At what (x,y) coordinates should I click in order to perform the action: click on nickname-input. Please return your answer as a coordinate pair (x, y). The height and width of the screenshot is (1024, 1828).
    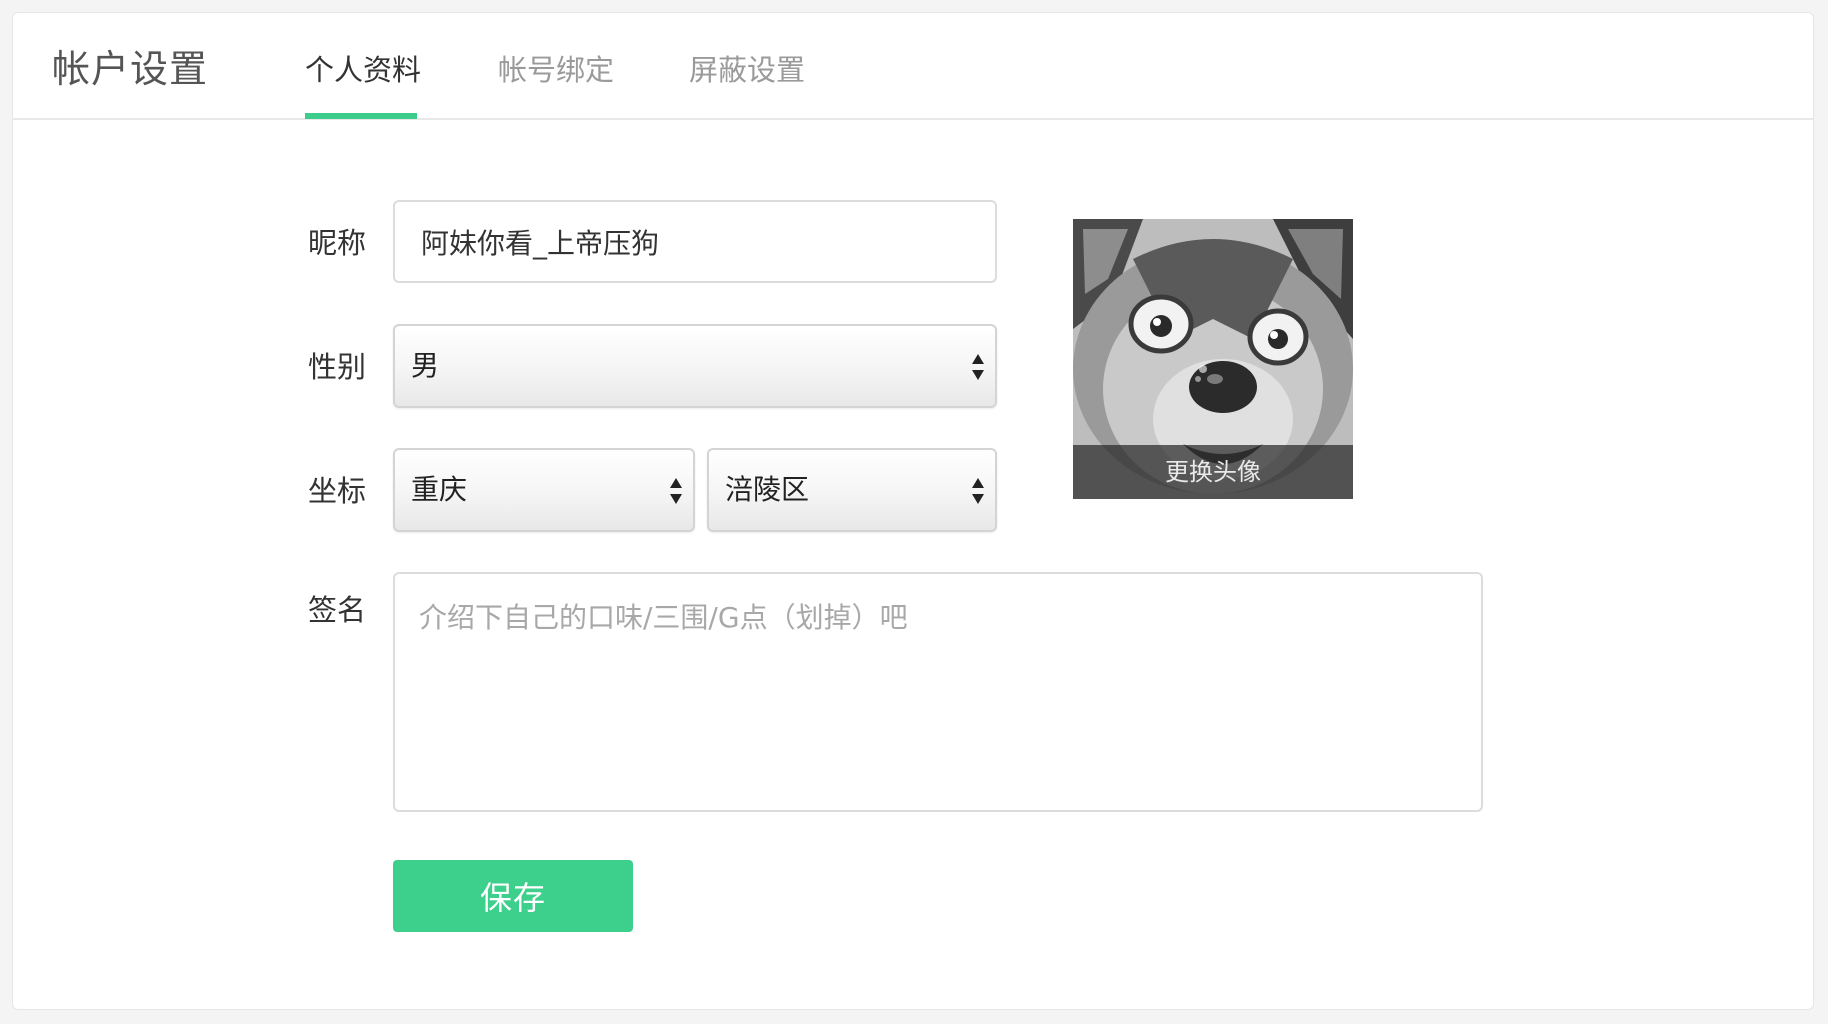
    Looking at the image, I should click on (695, 241).